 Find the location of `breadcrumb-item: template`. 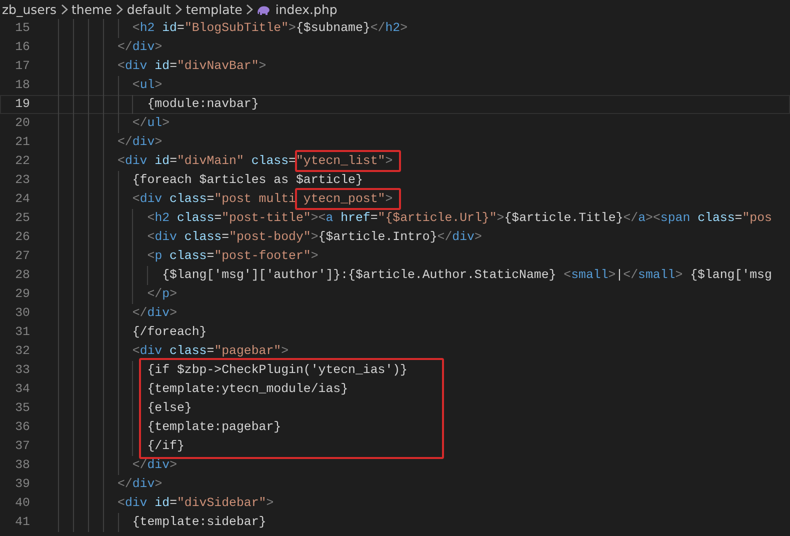

breadcrumb-item: template is located at coordinates (214, 9).